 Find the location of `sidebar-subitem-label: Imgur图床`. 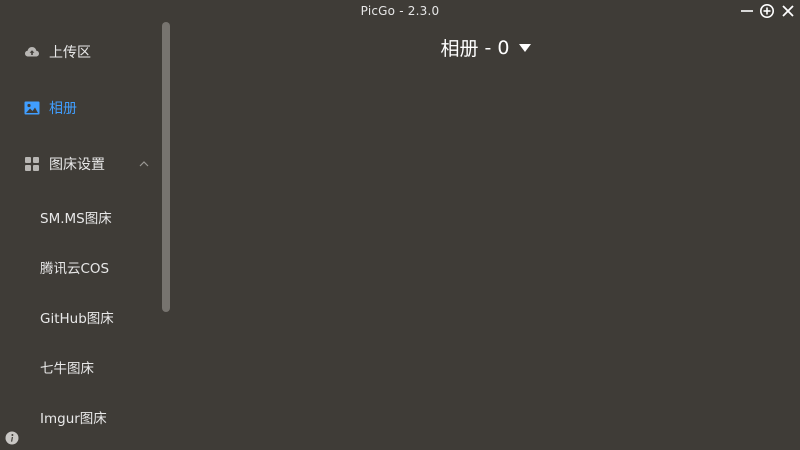

sidebar-subitem-label: Imgur图床 is located at coordinates (73, 419).